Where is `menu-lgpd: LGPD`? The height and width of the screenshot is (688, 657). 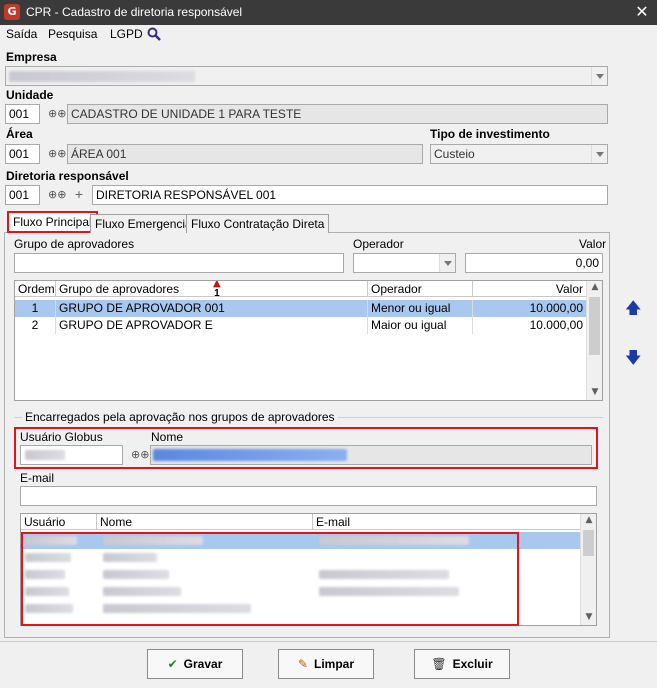 menu-lgpd: LGPD is located at coordinates (126, 34).